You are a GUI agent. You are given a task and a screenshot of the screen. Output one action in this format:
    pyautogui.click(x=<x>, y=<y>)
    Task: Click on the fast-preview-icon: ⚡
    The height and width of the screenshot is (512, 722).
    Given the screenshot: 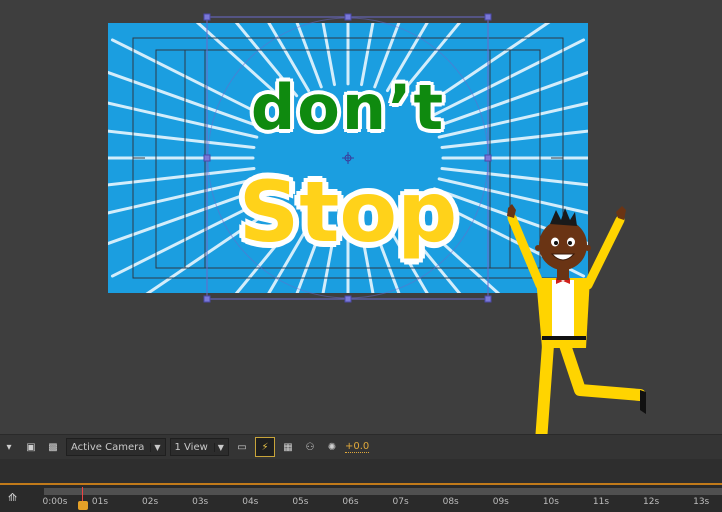 What is the action you would take?
    pyautogui.click(x=264, y=447)
    